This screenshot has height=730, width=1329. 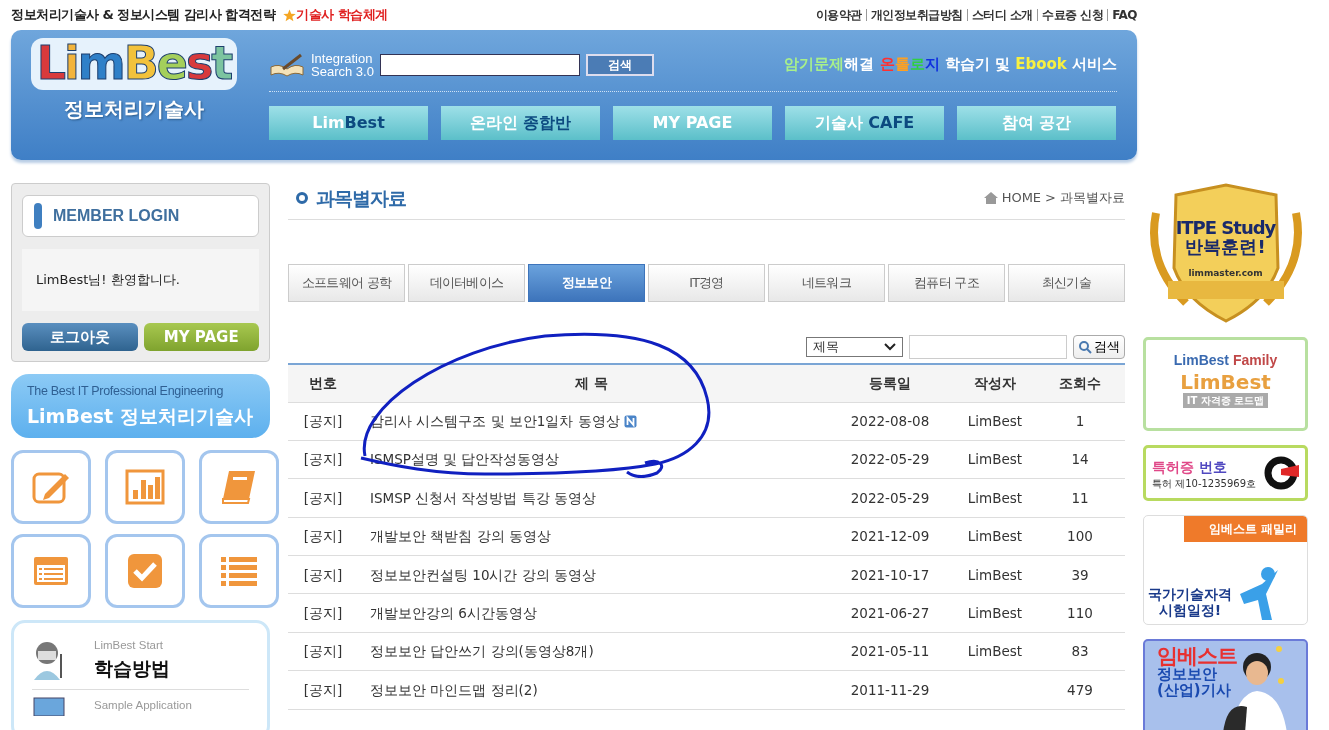 What do you see at coordinates (1225, 684) in the screenshot?
I see `course-banner: 임베스트 정보보안 (산업)기사` at bounding box center [1225, 684].